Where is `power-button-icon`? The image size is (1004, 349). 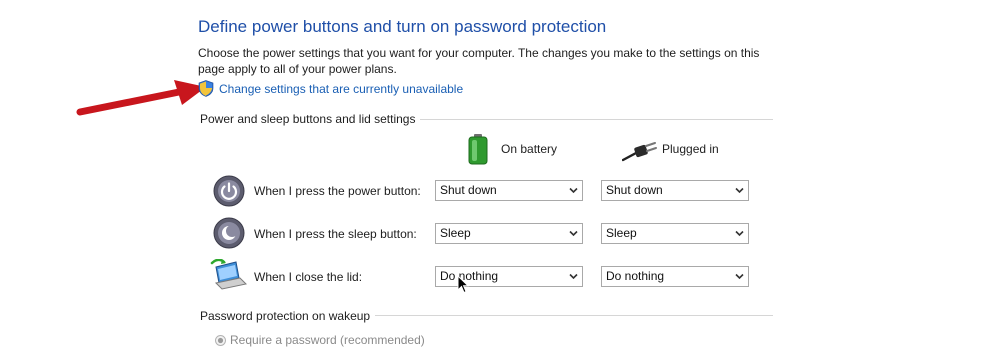
power-button-icon is located at coordinates (229, 191).